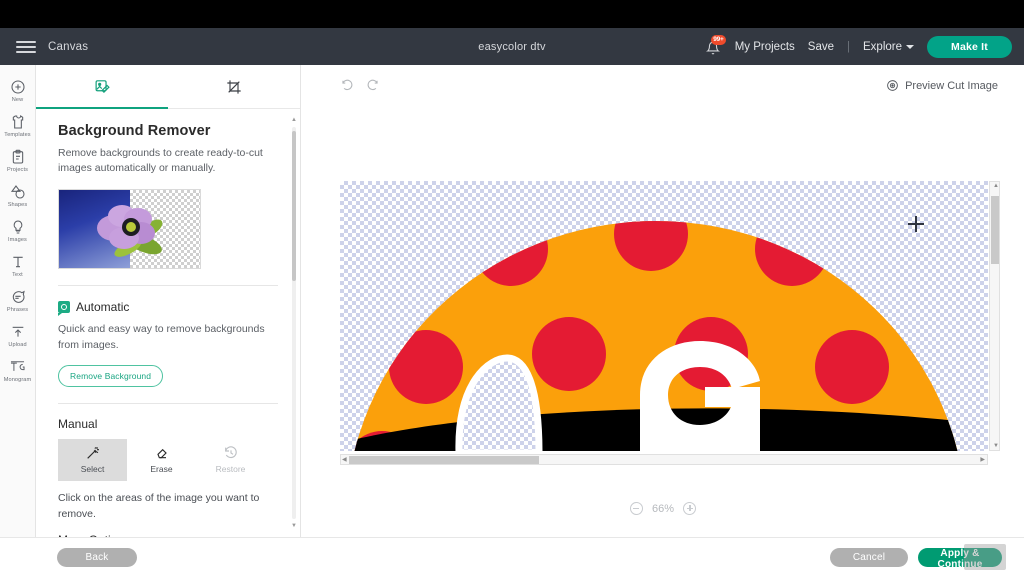 Image resolution: width=1024 pixels, height=576 pixels. Describe the element at coordinates (294, 323) in the screenshot. I see `panel-scrollbar: ▲ ▼` at that location.